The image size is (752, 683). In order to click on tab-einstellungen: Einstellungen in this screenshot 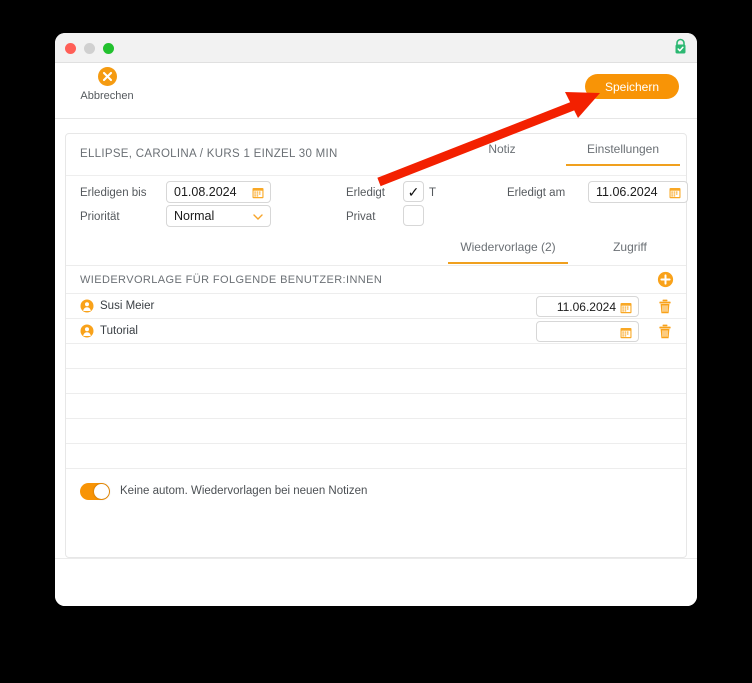, I will do `click(623, 154)`.